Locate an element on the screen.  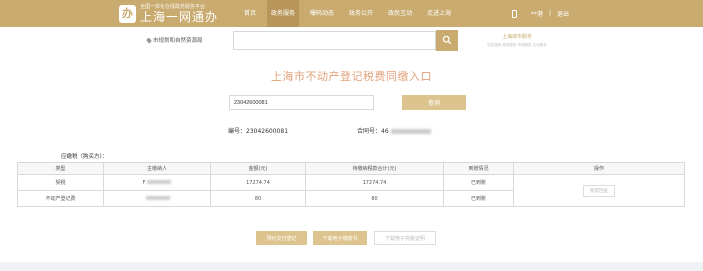
region-selector: 市规划和自然资源局 is located at coordinates (174, 40).